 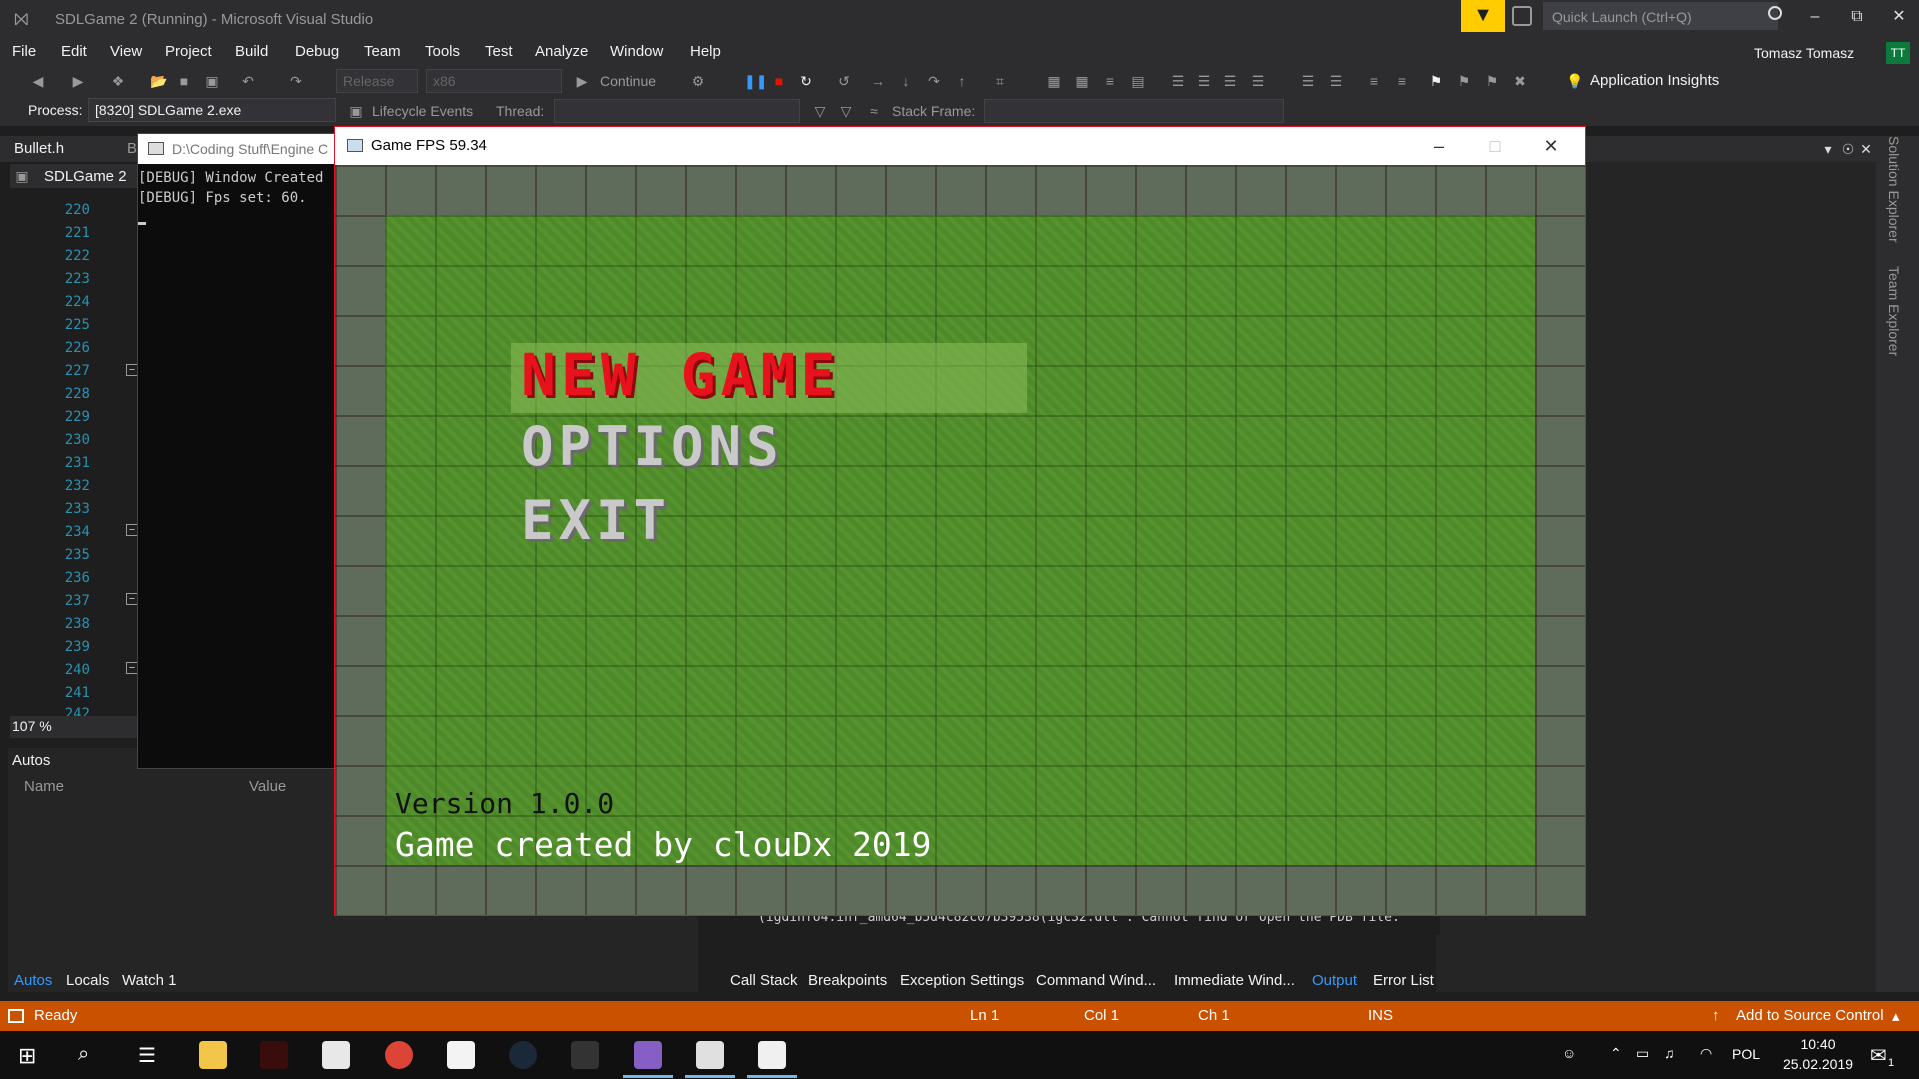 I want to click on close-panel-icon: ✕, so click(x=1866, y=149).